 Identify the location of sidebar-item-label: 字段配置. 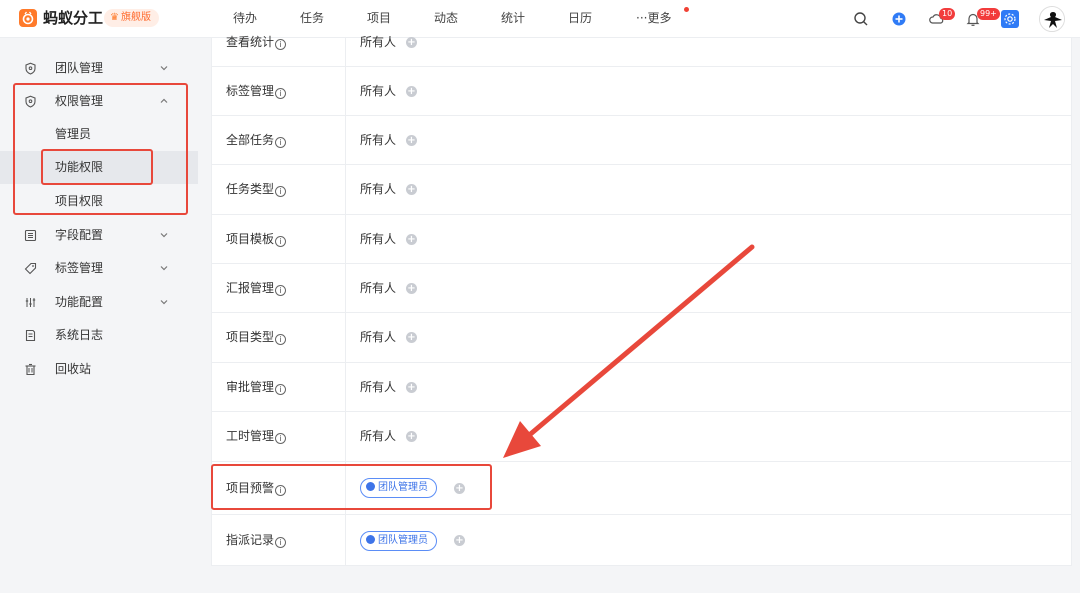
(79, 235).